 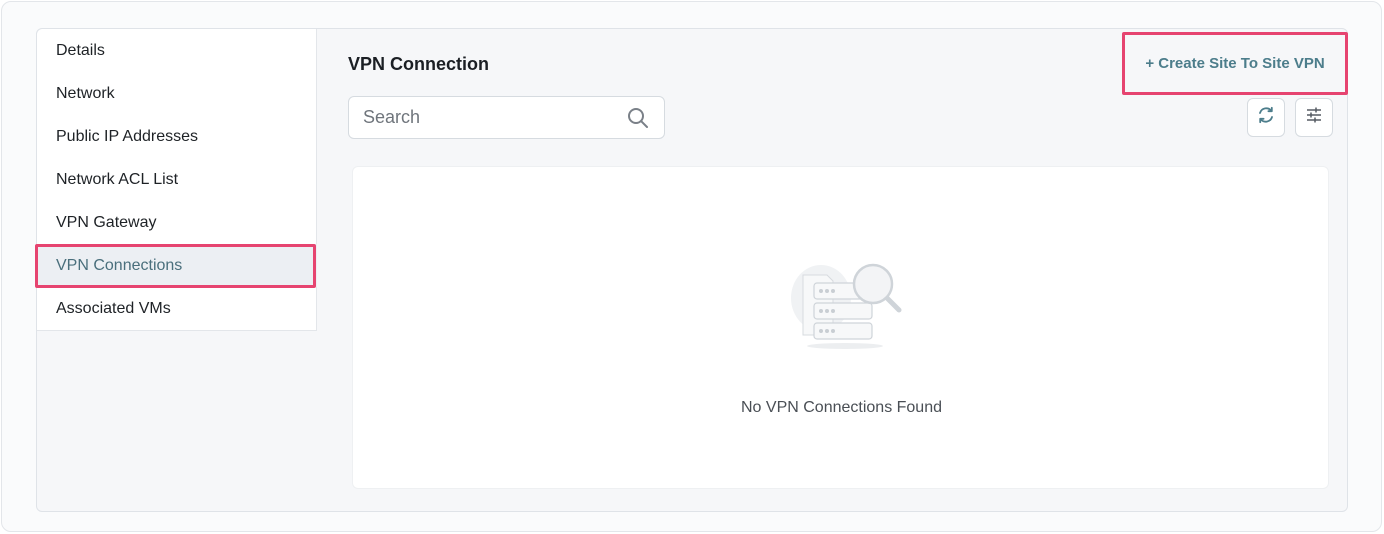 What do you see at coordinates (638, 118) in the screenshot?
I see `search-icon` at bounding box center [638, 118].